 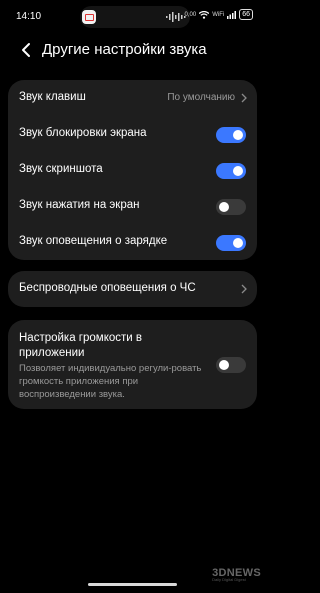 I want to click on key-sound-row: Звук клавиш По умолчанию, so click(x=132, y=98).